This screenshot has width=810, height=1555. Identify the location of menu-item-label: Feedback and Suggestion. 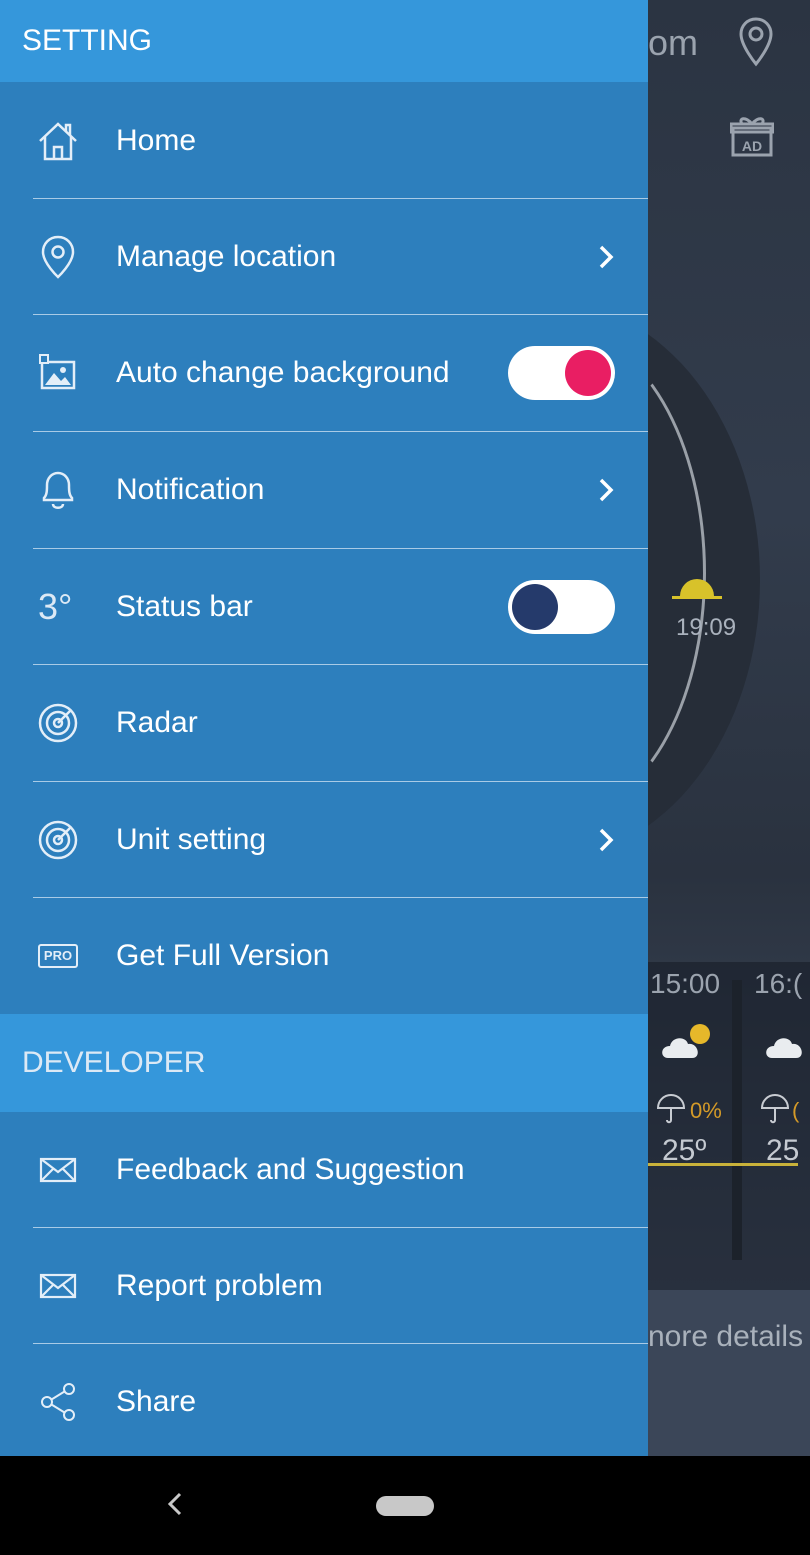
(290, 1169).